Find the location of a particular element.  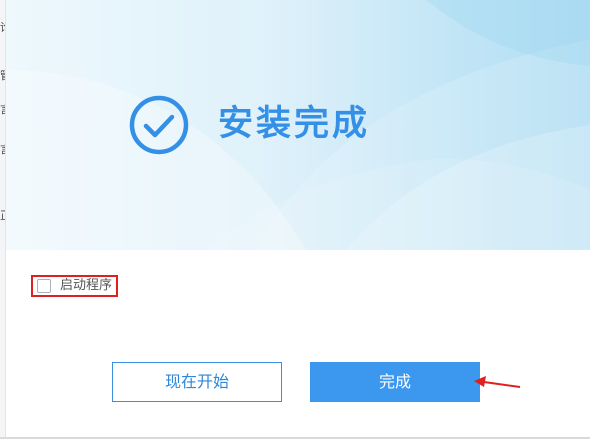

launch-program-label: 启动程序 is located at coordinates (86, 285).